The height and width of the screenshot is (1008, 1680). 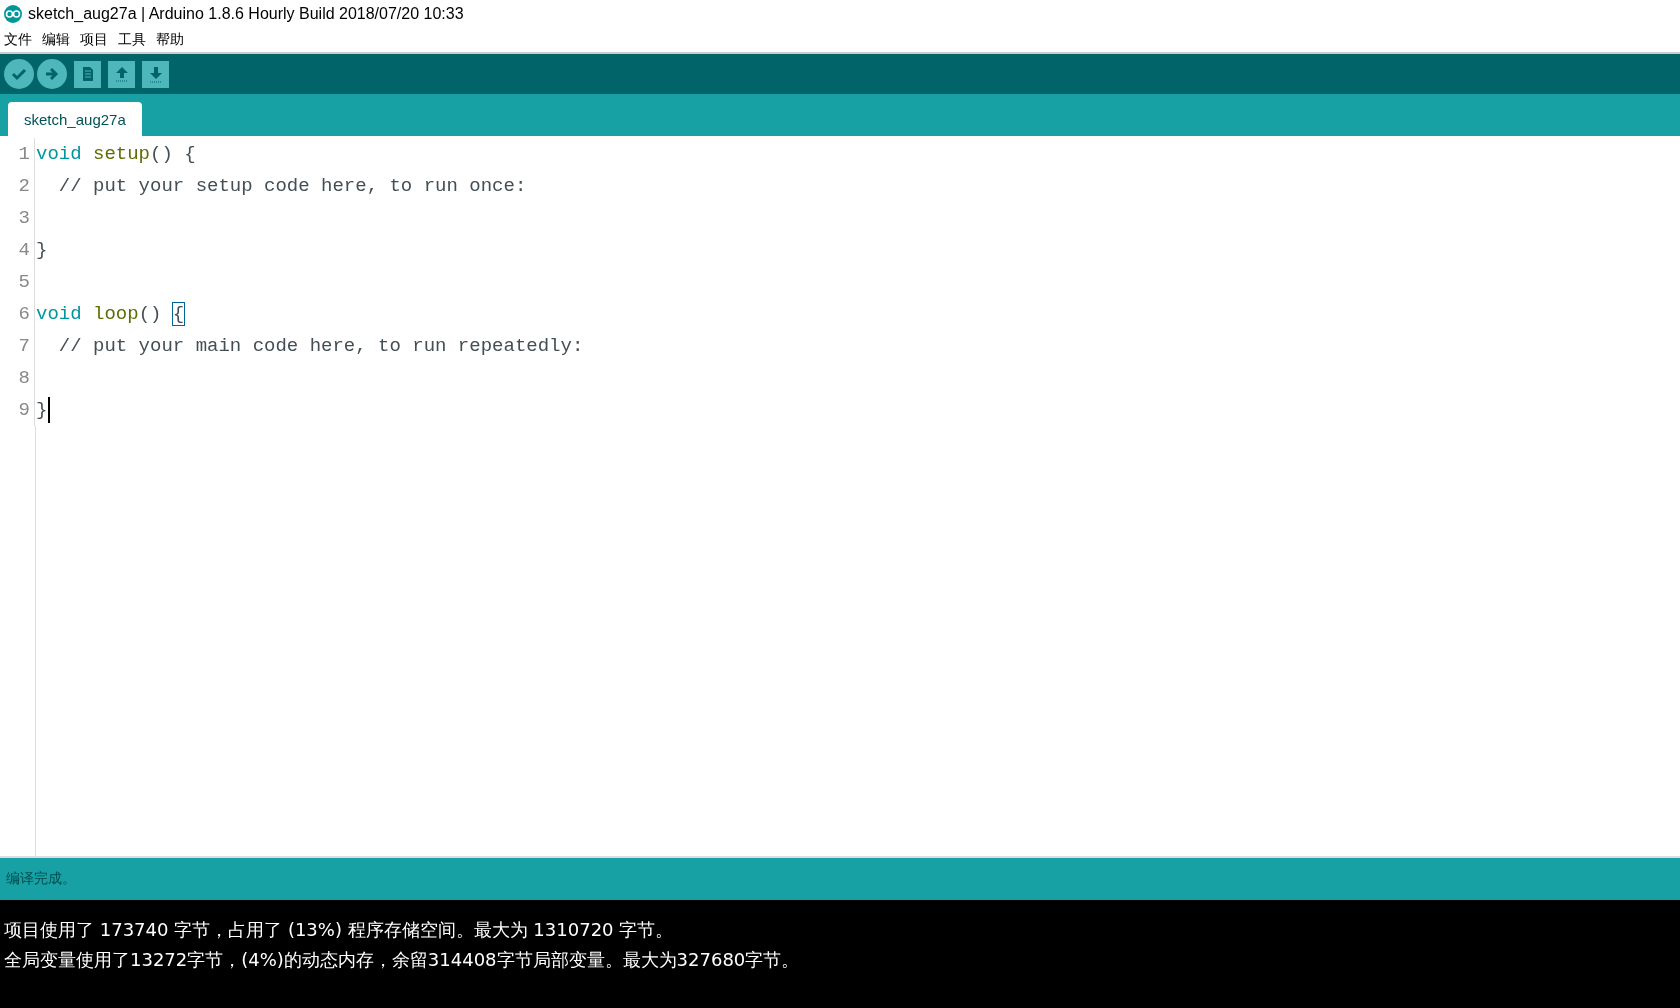 I want to click on new-button, so click(x=87, y=74).